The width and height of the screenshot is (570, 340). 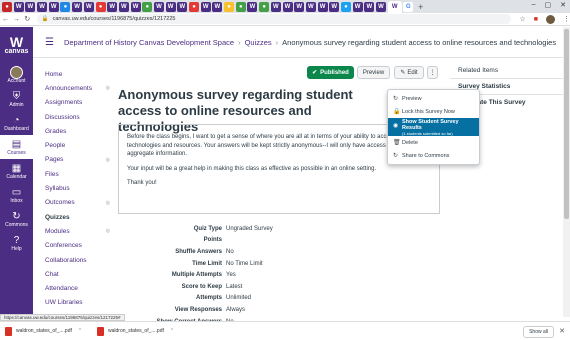 I want to click on menu-item-share-to-commons: ↻ Share to Commons, so click(x=433, y=155).